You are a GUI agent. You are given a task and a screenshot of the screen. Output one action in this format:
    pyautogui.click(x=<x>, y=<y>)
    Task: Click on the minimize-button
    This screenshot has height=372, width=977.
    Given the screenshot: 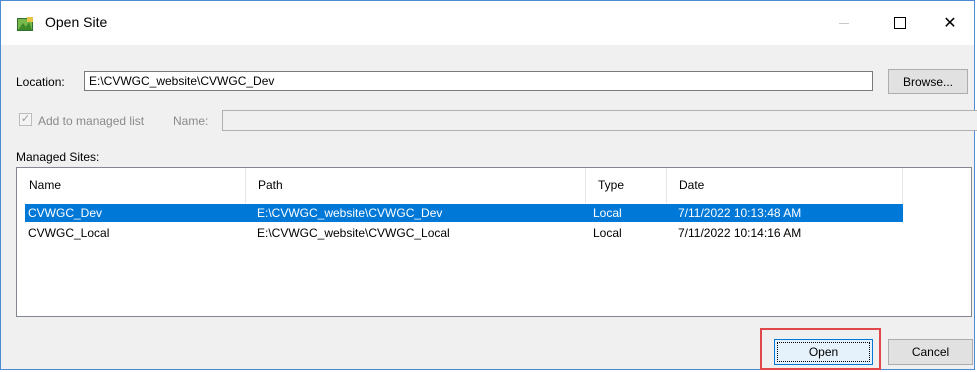 What is the action you would take?
    pyautogui.click(x=844, y=23)
    